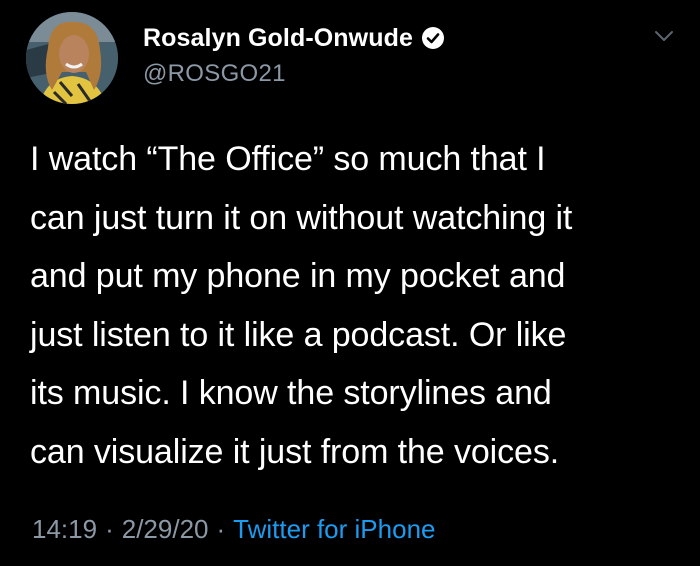 The image size is (700, 566). Describe the element at coordinates (298, 276) in the screenshot. I see `tweet-text-line: and put my phone in my pocket and` at that location.